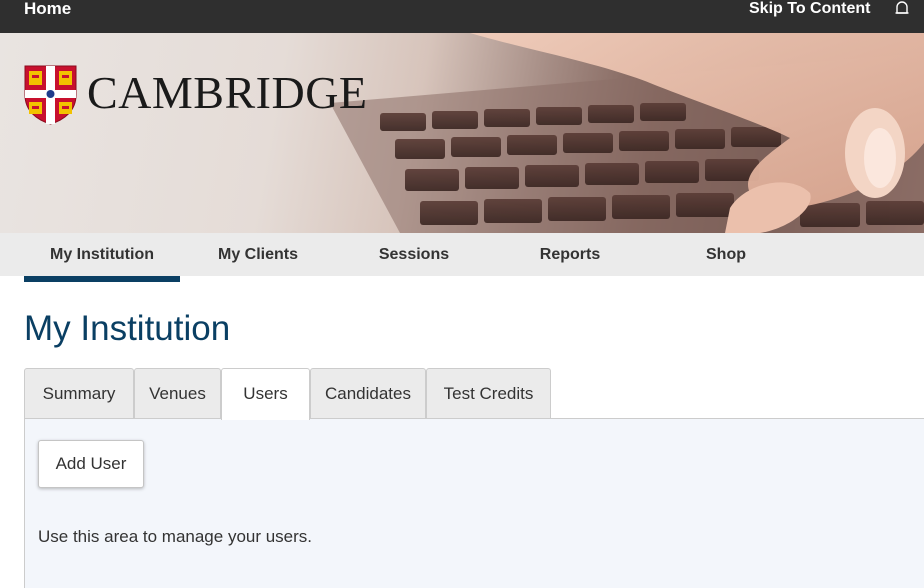 The width and height of the screenshot is (924, 588). Describe the element at coordinates (726, 254) in the screenshot. I see `nav-shop: Shop` at that location.